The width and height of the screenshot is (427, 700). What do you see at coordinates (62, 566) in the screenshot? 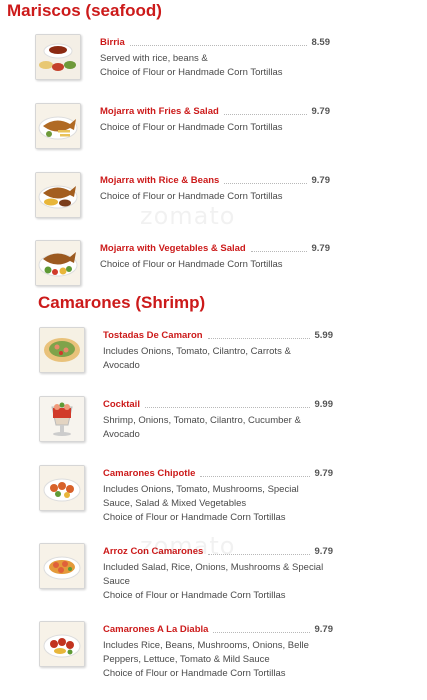
I see `shrimp-rice-photo` at bounding box center [62, 566].